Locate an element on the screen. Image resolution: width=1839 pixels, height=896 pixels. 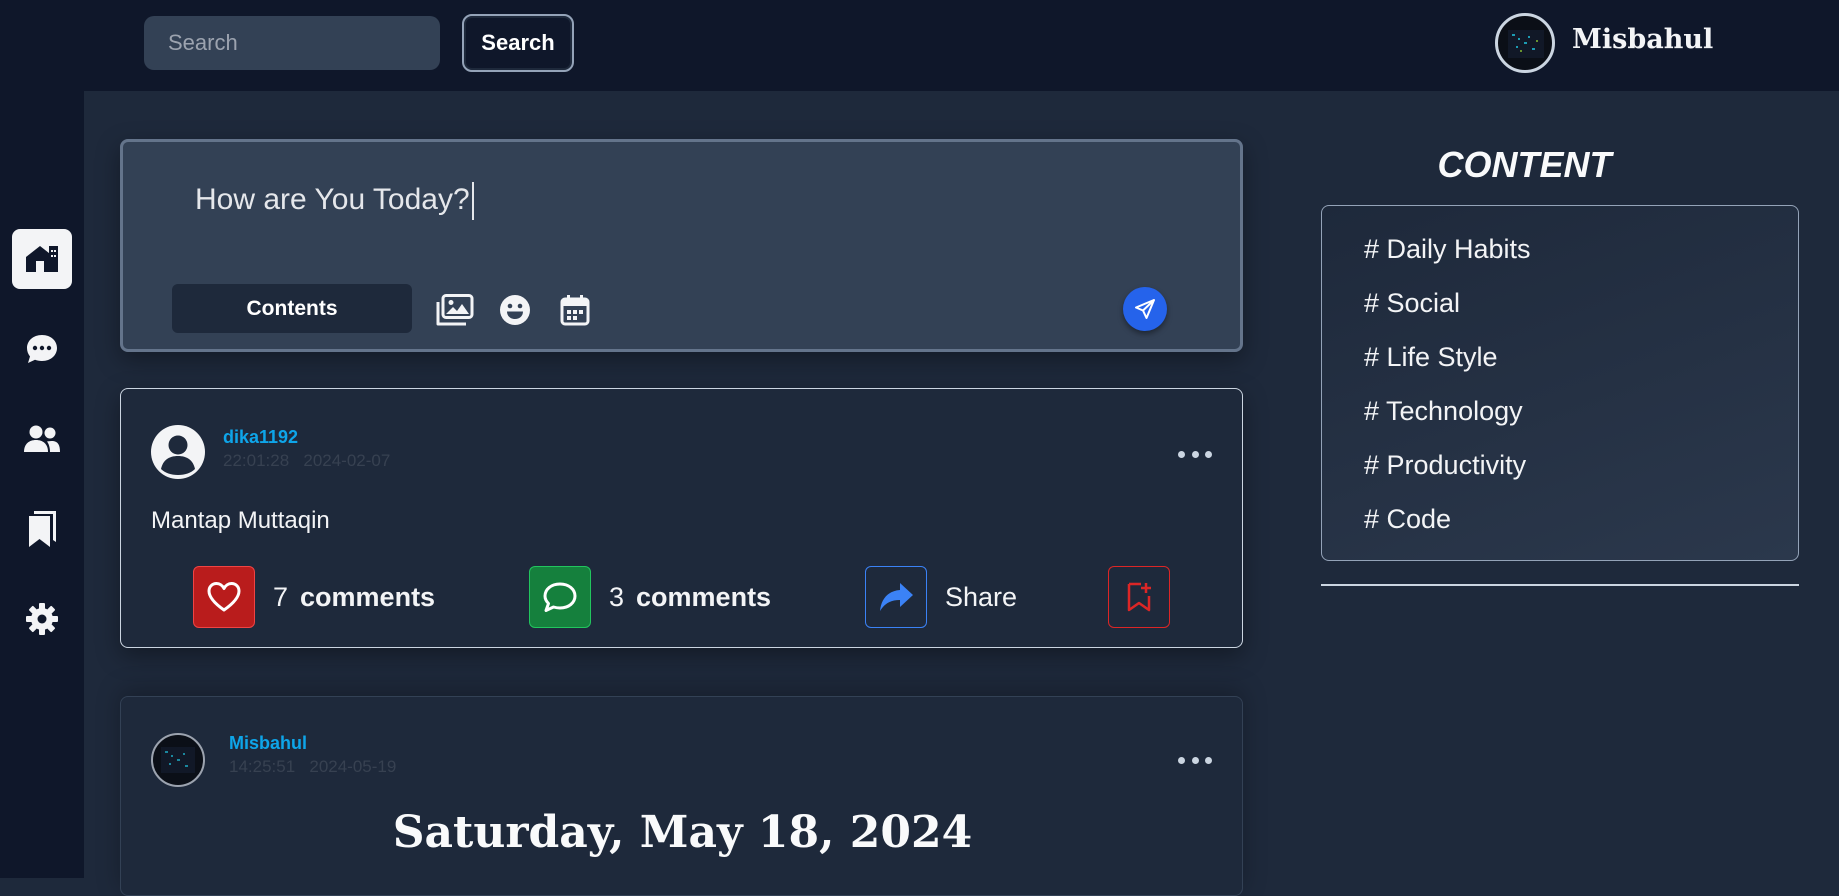
post-composer: How are You Today? Contents is located at coordinates (681, 245).